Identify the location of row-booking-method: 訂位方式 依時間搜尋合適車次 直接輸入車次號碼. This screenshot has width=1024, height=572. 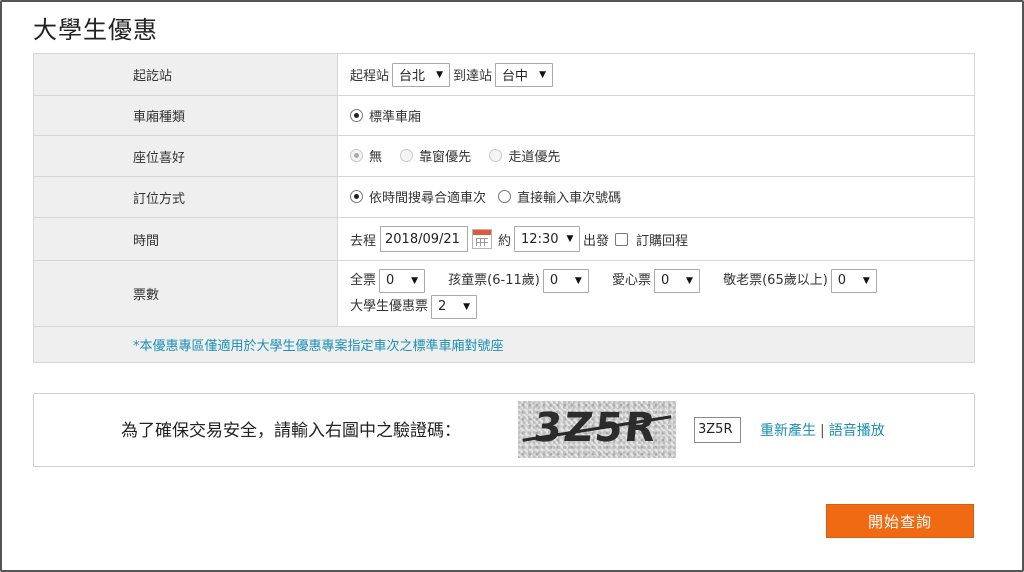
(504, 197).